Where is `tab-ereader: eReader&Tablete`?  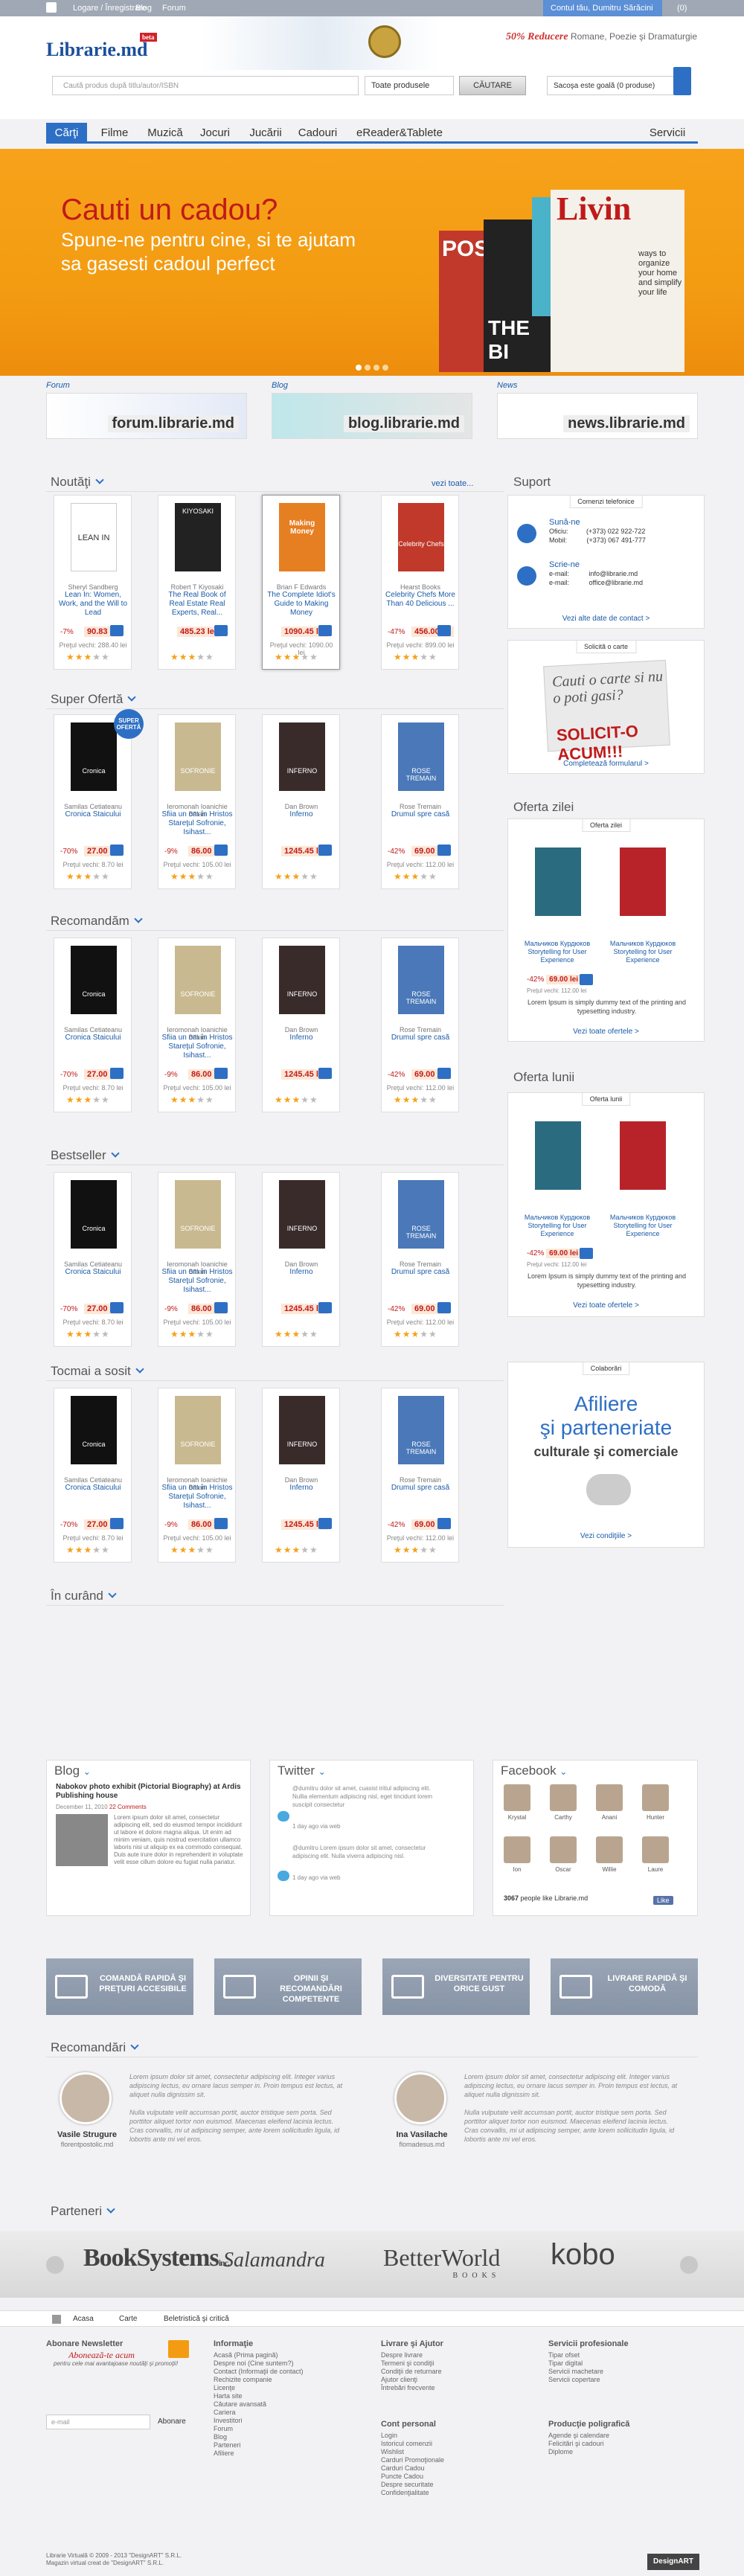
tab-ereader: eReader&Tablete is located at coordinates (399, 133).